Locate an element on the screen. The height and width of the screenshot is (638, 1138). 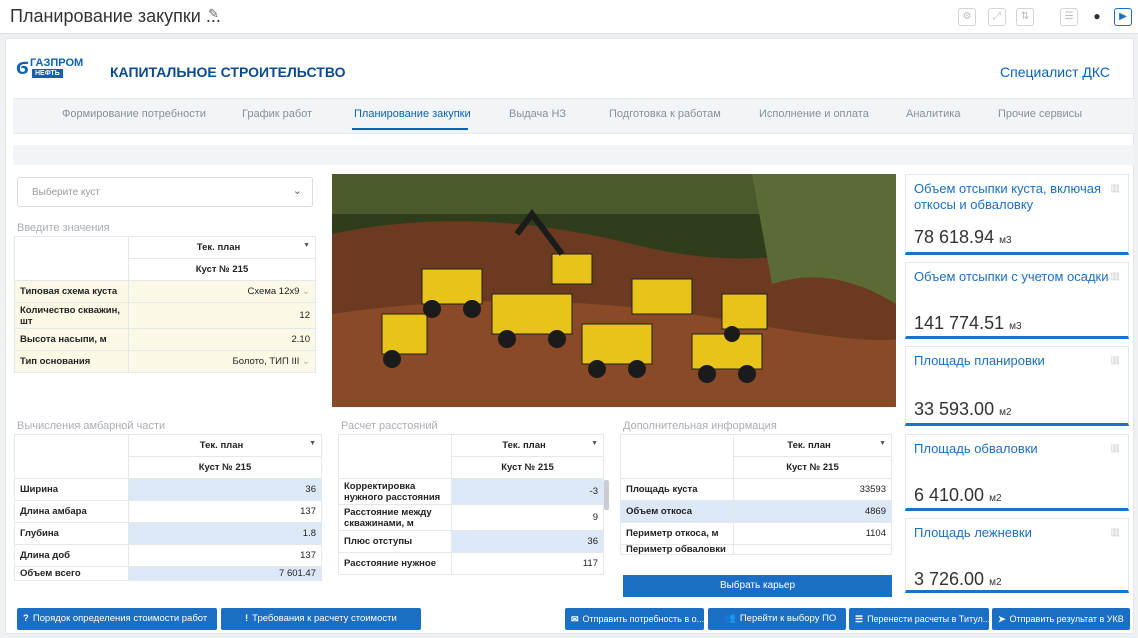
tab-formirovanie: Формирование потребности is located at coordinates (134, 114).